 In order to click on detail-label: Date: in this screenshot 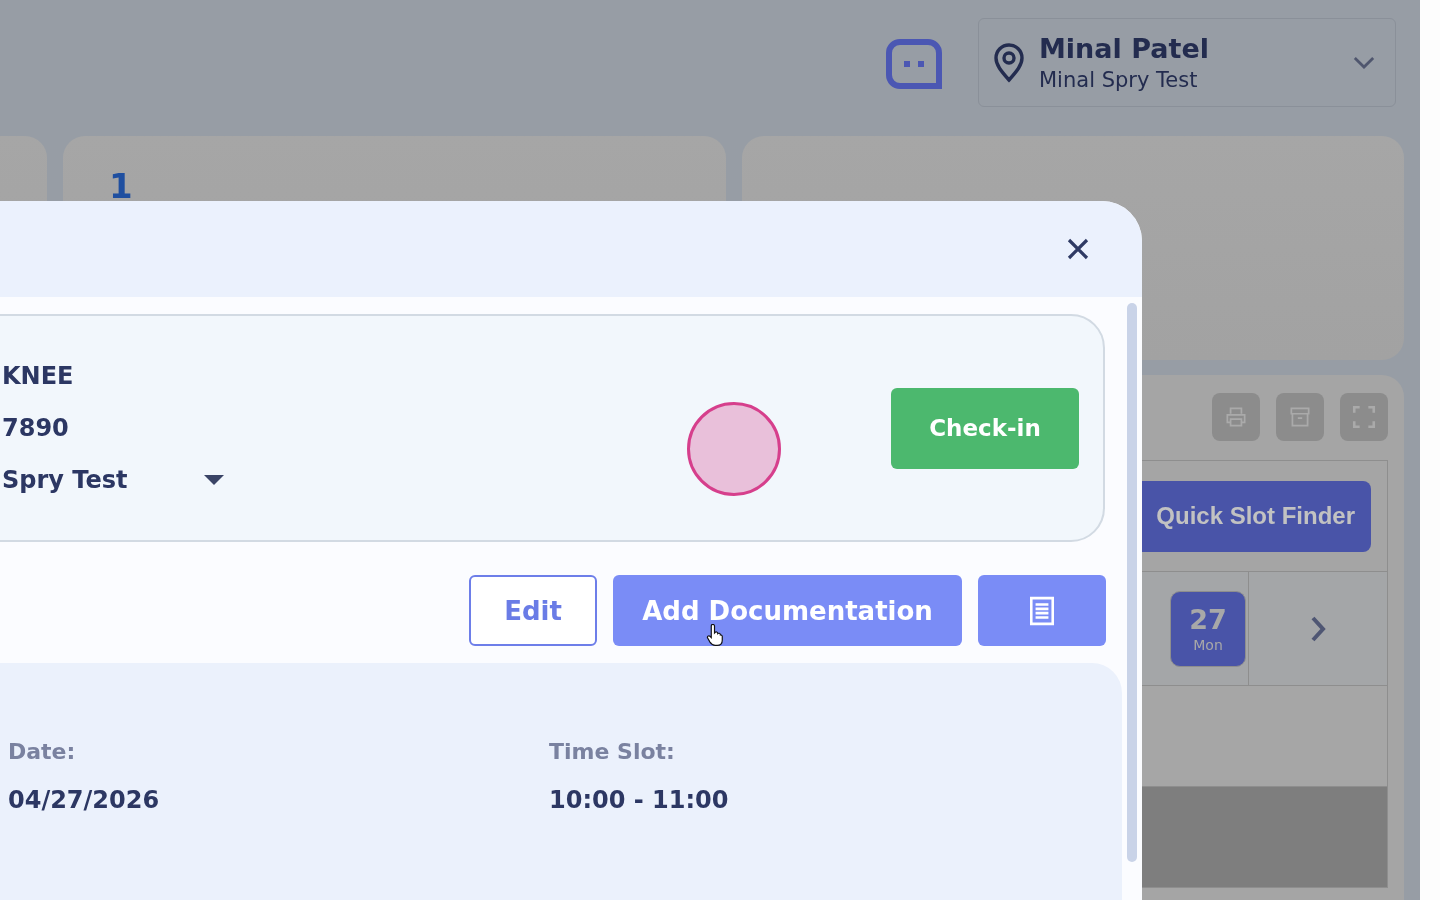, I will do `click(42, 751)`.